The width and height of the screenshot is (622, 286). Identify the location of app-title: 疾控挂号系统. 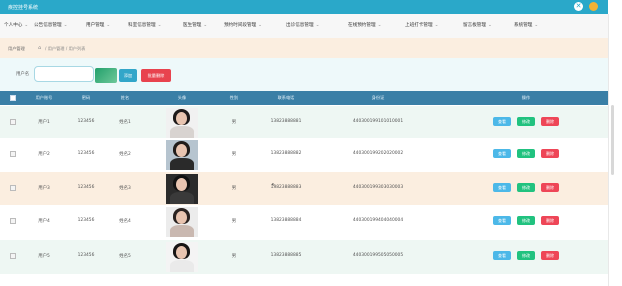
(23, 8).